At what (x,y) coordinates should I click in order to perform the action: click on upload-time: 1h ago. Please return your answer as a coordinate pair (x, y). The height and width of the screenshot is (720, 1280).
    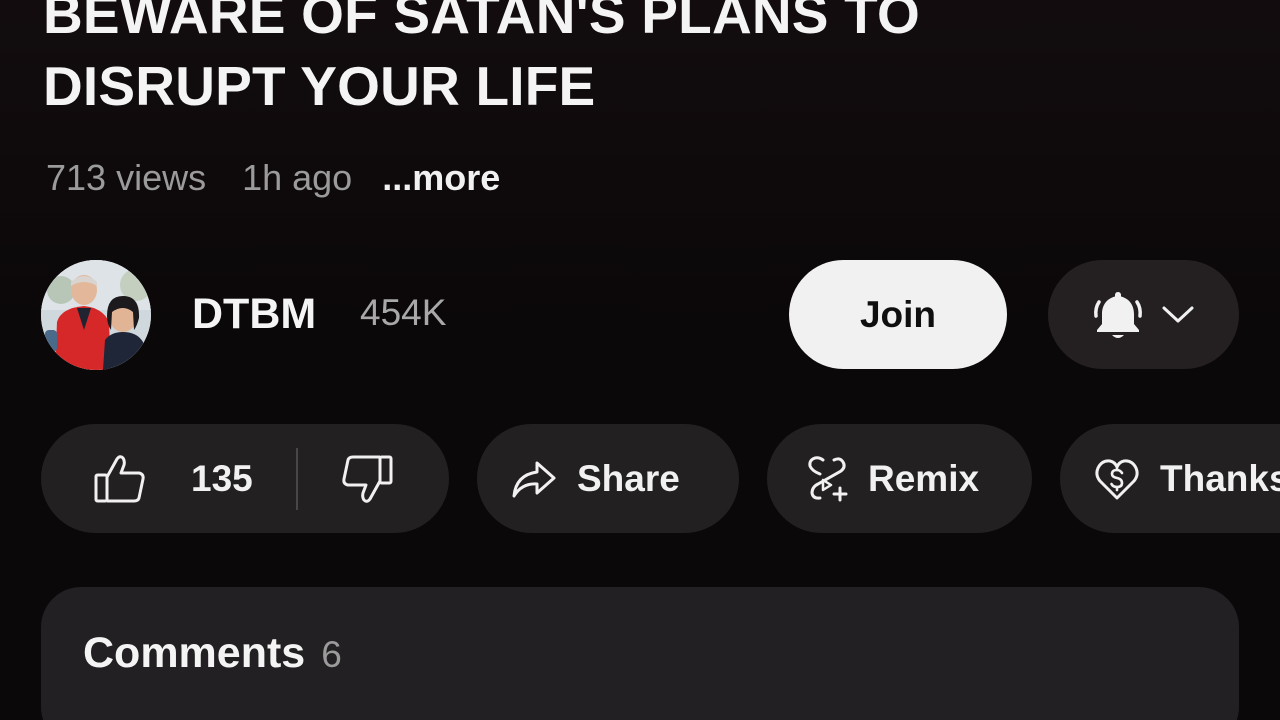
    Looking at the image, I should click on (297, 177).